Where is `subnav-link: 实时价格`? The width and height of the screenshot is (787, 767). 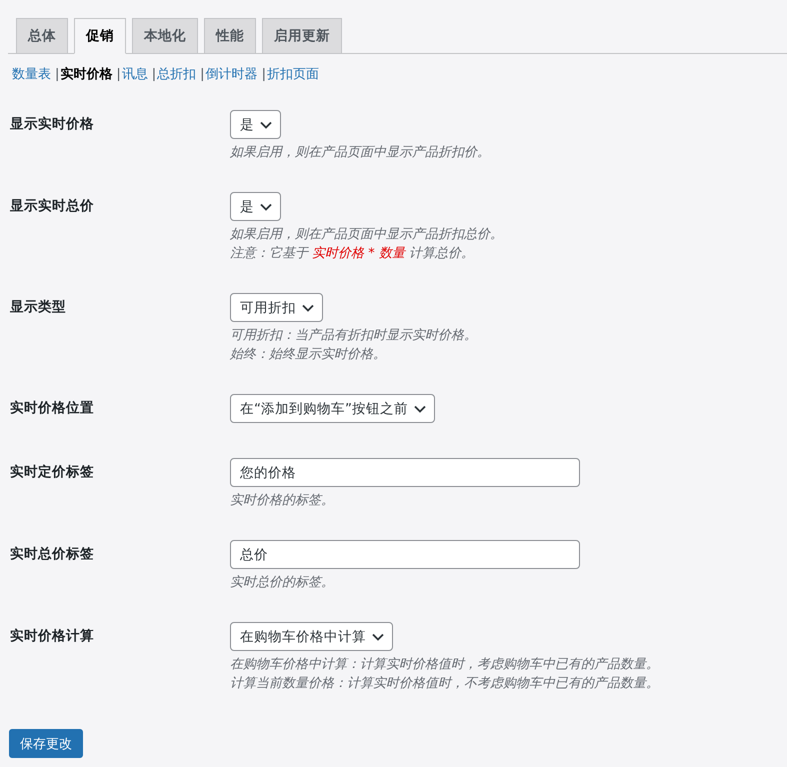
subnav-link: 实时价格 is located at coordinates (86, 75).